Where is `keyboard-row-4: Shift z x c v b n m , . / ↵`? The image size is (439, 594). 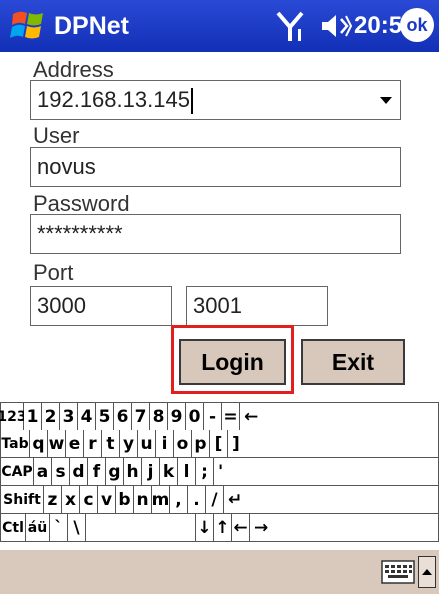 keyboard-row-4: Shift z x c v b n m , . / ↵ is located at coordinates (219, 500).